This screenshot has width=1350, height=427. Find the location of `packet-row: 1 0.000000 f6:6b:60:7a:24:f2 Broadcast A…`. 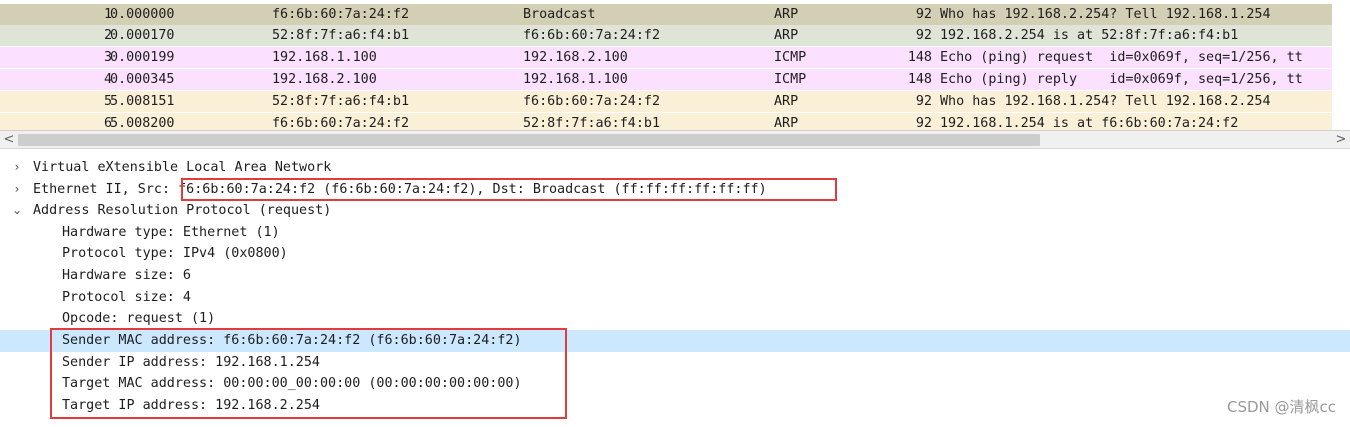

packet-row: 1 0.000000 f6:6b:60:7a:24:f2 Broadcast A… is located at coordinates (666, 14).